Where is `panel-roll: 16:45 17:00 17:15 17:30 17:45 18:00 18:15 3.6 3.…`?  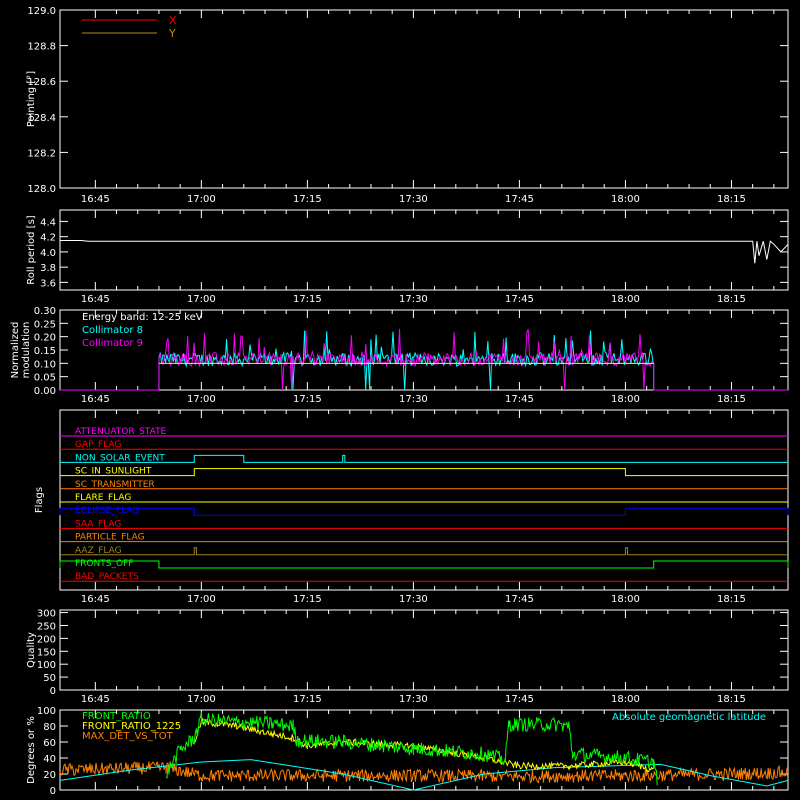
panel-roll: 16:45 17:00 17:15 17:30 17:45 18:00 18:15 3.6 3.… is located at coordinates (407, 257).